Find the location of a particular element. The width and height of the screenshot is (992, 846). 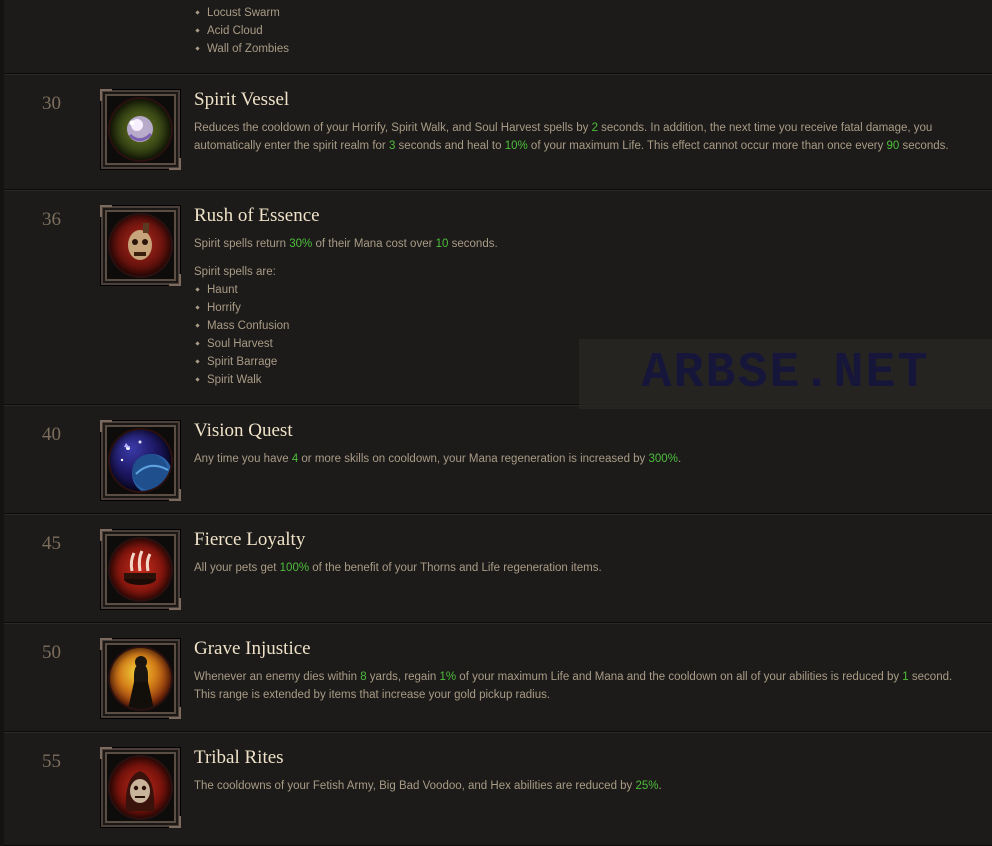

vision-quest-icon is located at coordinates (140, 460).